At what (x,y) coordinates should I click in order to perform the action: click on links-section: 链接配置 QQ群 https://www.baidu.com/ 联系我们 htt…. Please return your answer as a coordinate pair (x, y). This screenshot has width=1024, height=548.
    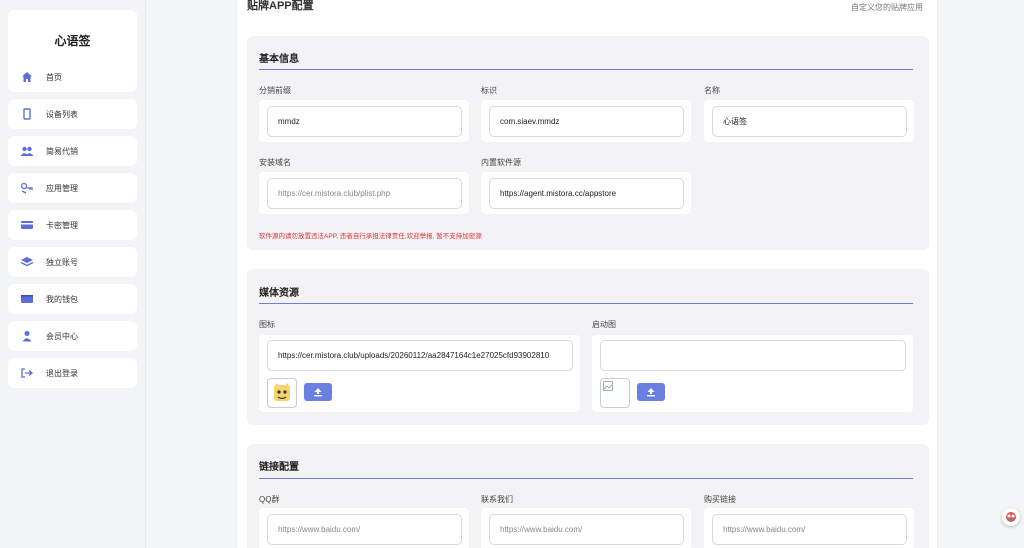
    Looking at the image, I should click on (588, 496).